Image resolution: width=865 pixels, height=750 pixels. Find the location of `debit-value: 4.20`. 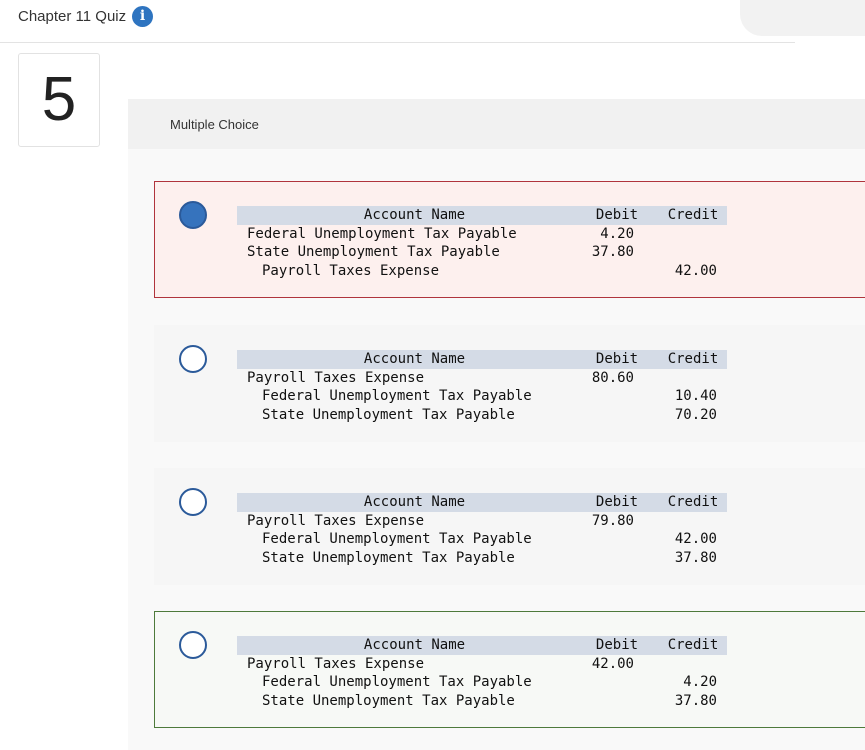

debit-value: 4.20 is located at coordinates (617, 233).